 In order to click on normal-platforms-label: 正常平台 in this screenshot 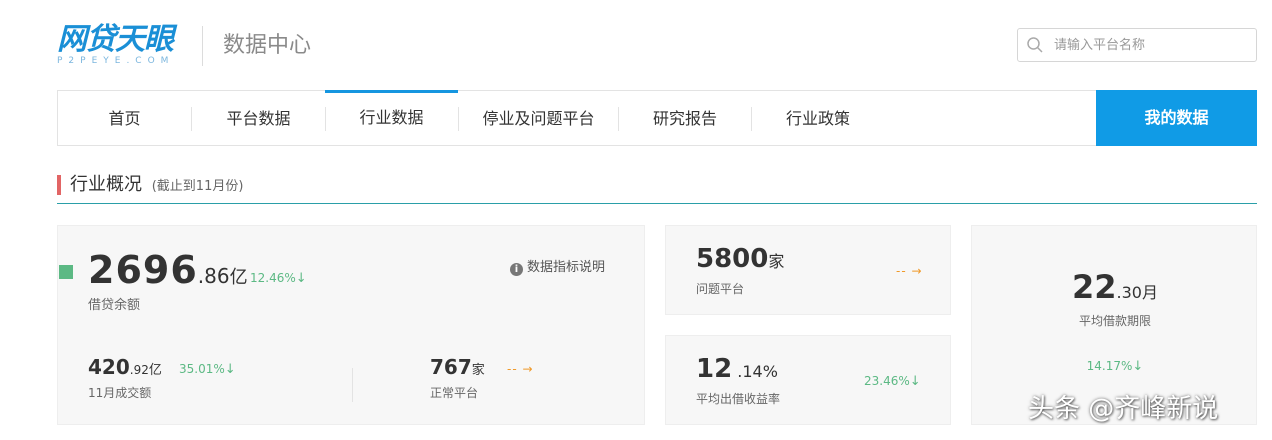, I will do `click(454, 393)`.